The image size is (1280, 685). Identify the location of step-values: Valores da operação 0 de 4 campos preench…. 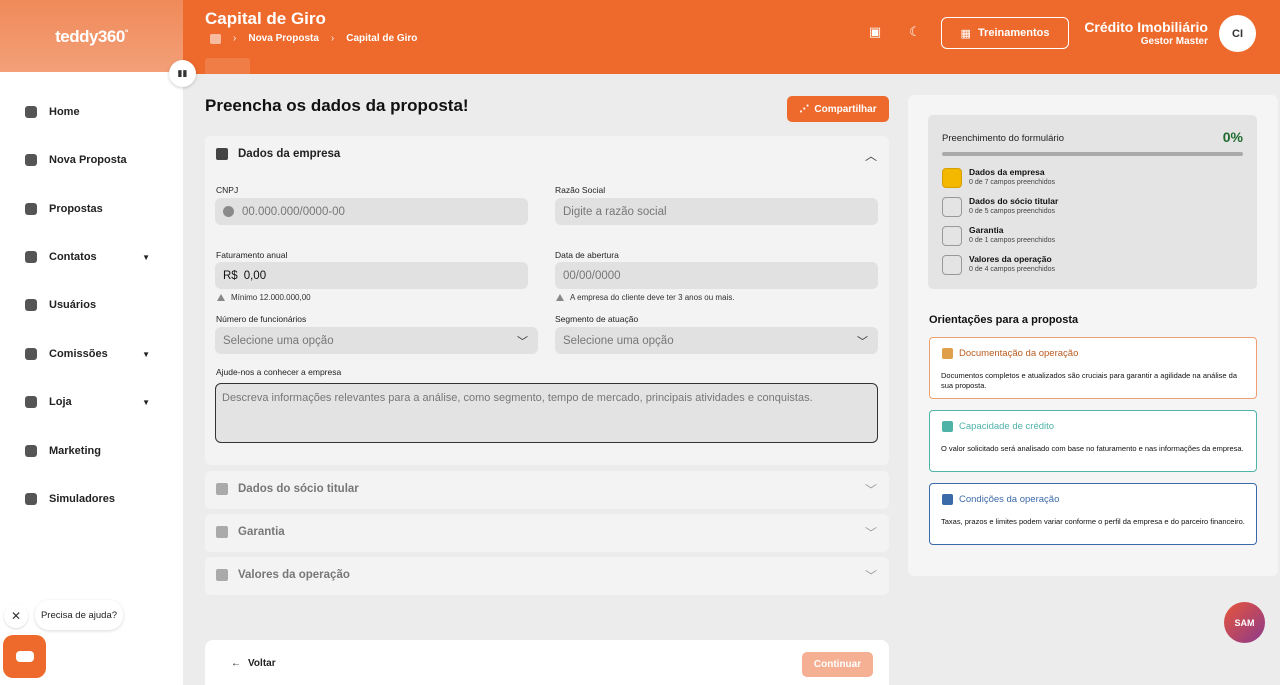
(998, 264).